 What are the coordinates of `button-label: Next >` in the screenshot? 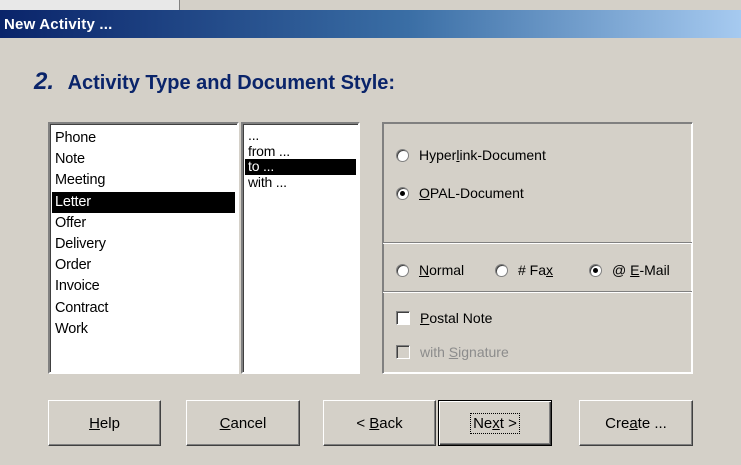 It's located at (495, 423).